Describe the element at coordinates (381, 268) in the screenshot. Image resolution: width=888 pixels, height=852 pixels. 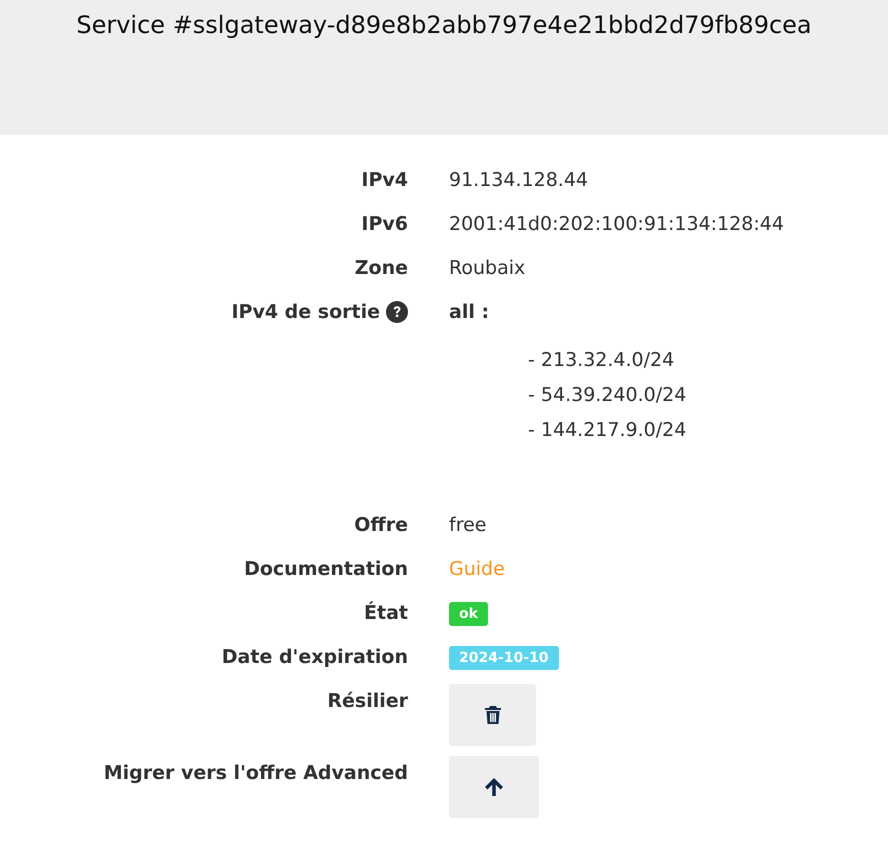
I see `field-label: Zone` at that location.